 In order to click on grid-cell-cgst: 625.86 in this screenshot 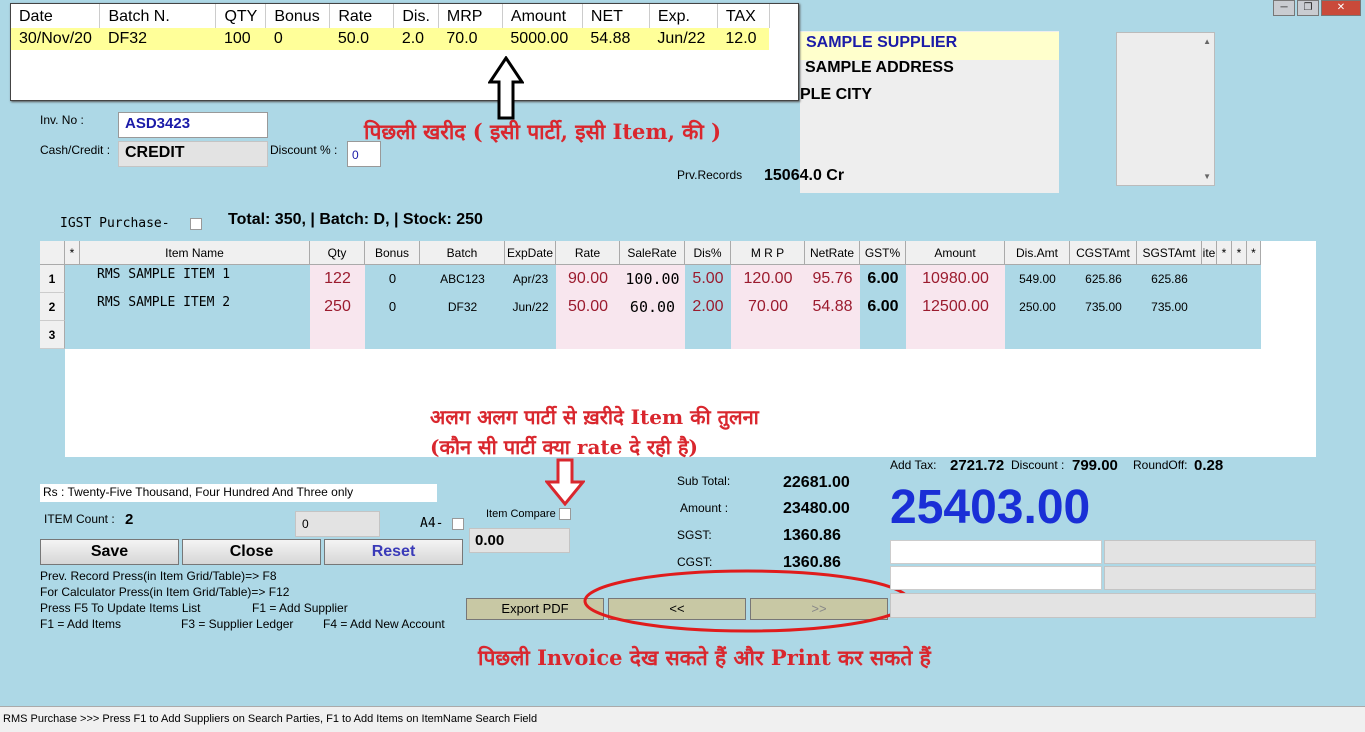, I will do `click(1103, 279)`.